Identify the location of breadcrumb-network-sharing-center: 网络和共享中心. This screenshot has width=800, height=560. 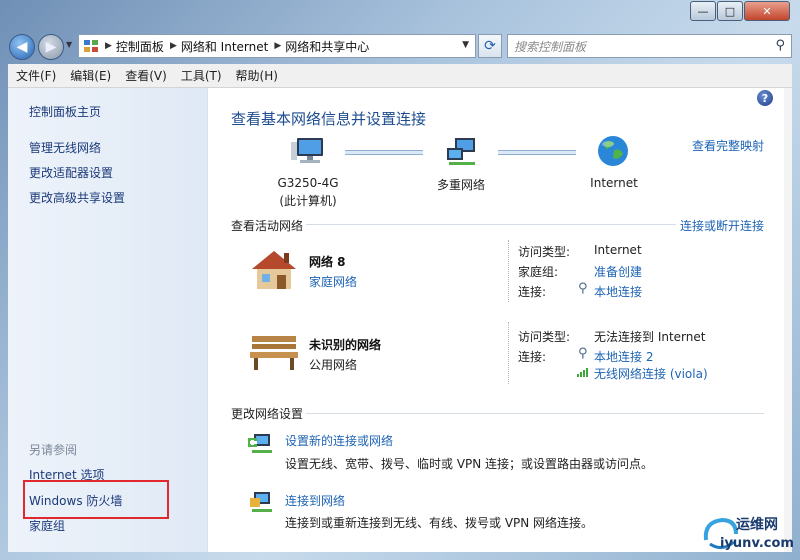
(327, 46).